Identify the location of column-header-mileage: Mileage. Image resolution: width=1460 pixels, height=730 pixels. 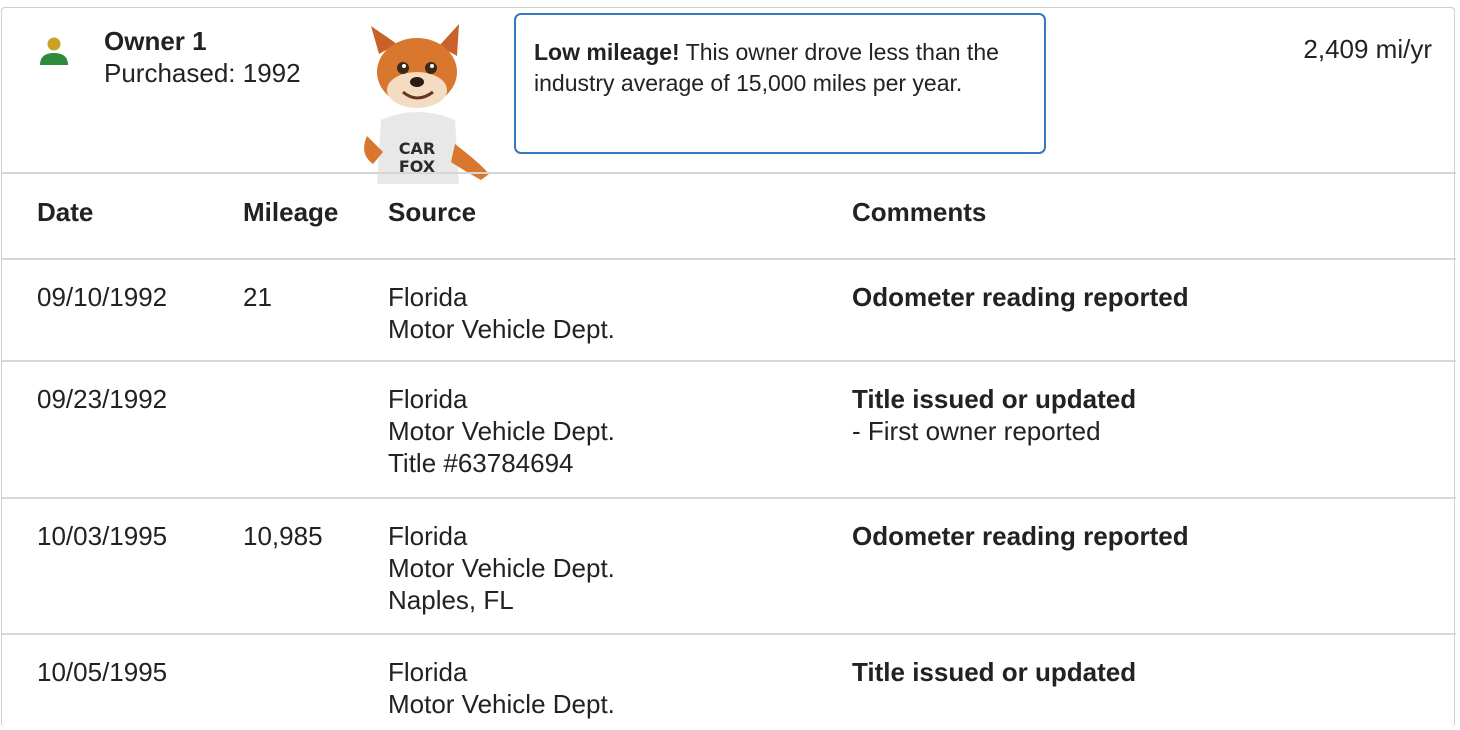
(291, 212).